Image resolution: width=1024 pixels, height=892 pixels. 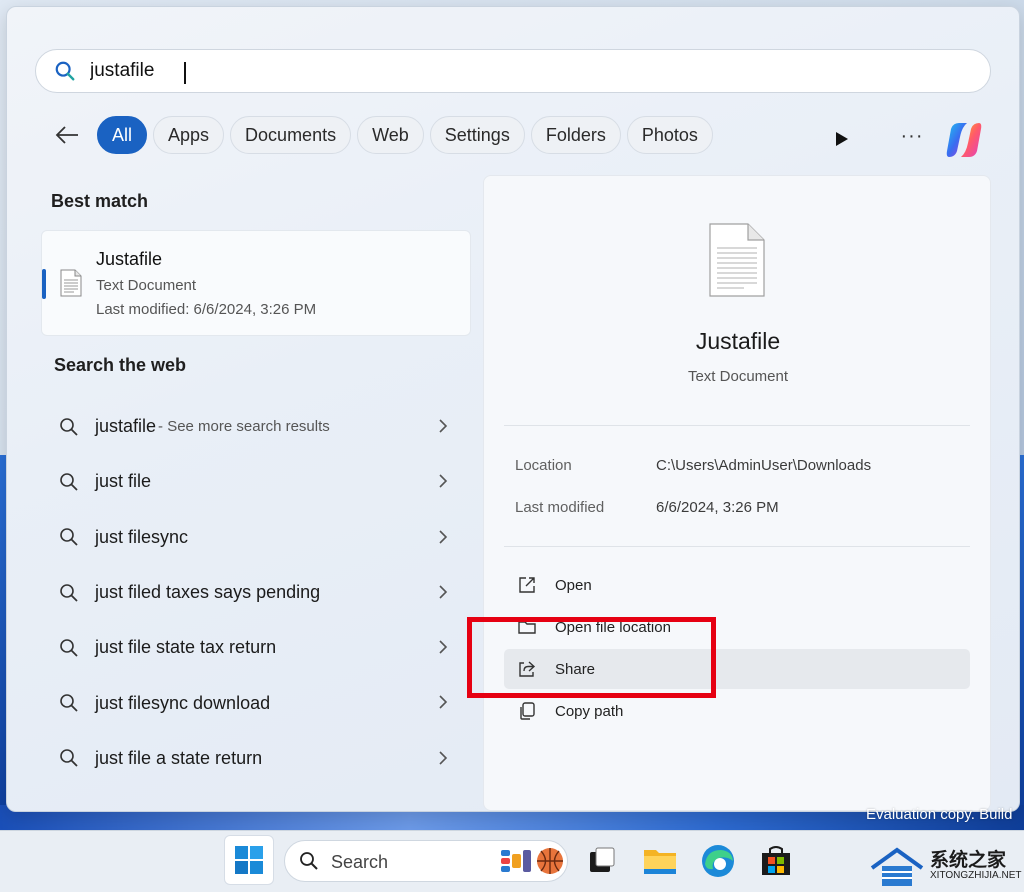 What do you see at coordinates (776, 861) in the screenshot?
I see `microsoft-store-icon` at bounding box center [776, 861].